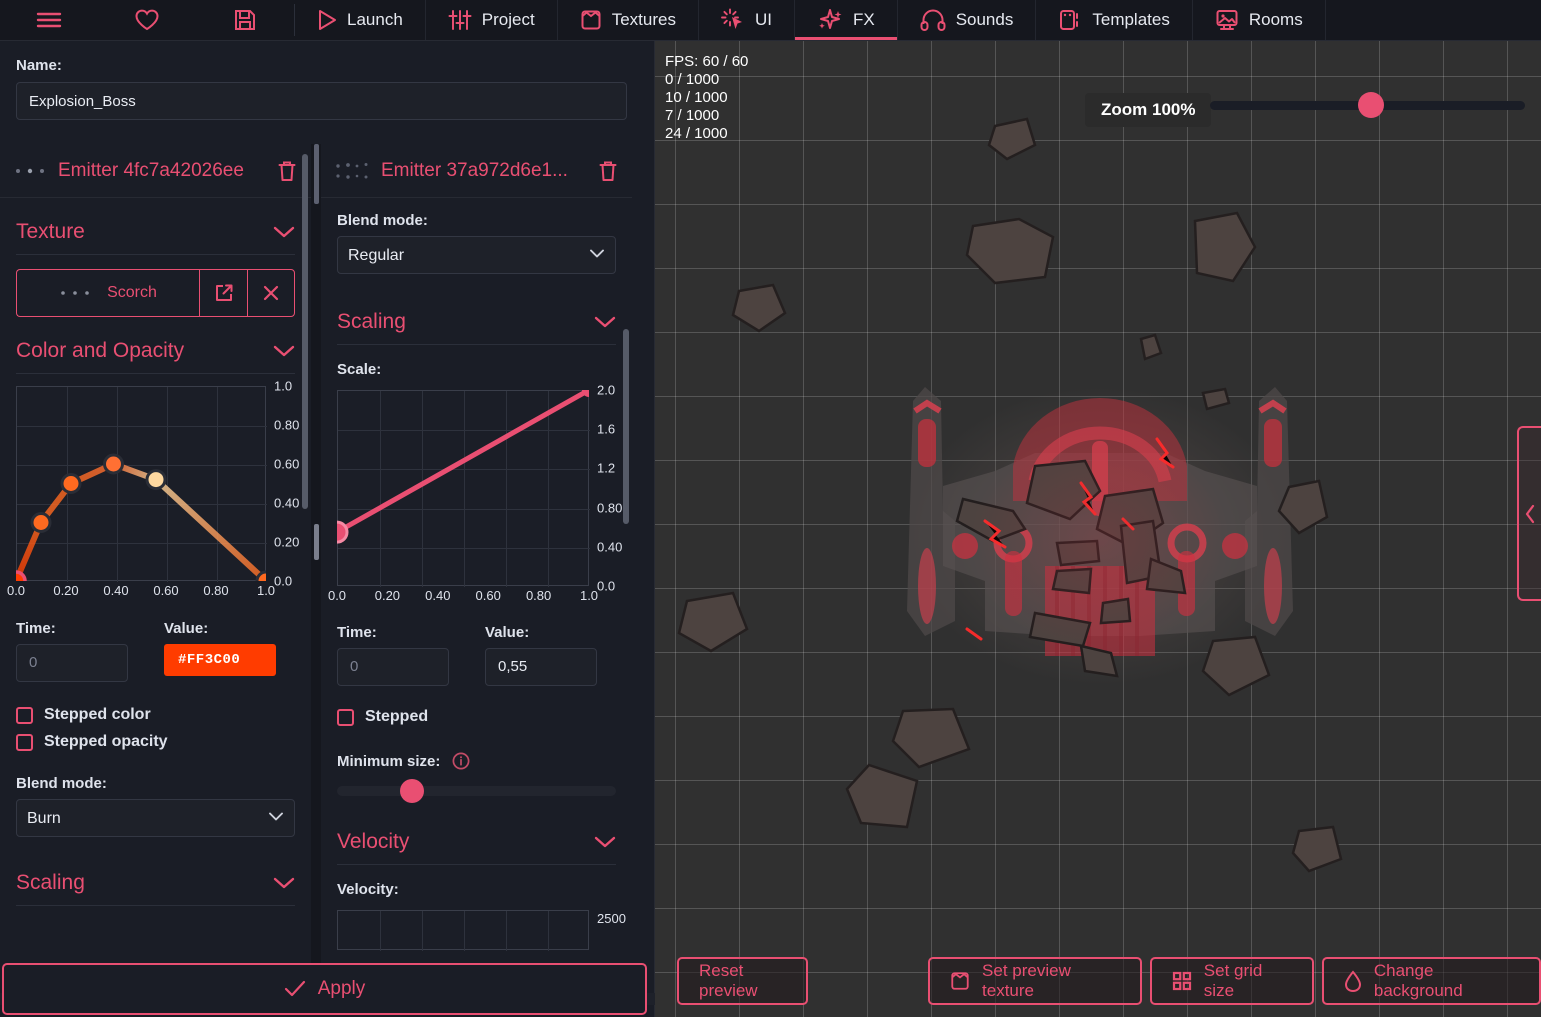  Describe the element at coordinates (967, 20) in the screenshot. I see `tab-sounds: Sounds` at that location.